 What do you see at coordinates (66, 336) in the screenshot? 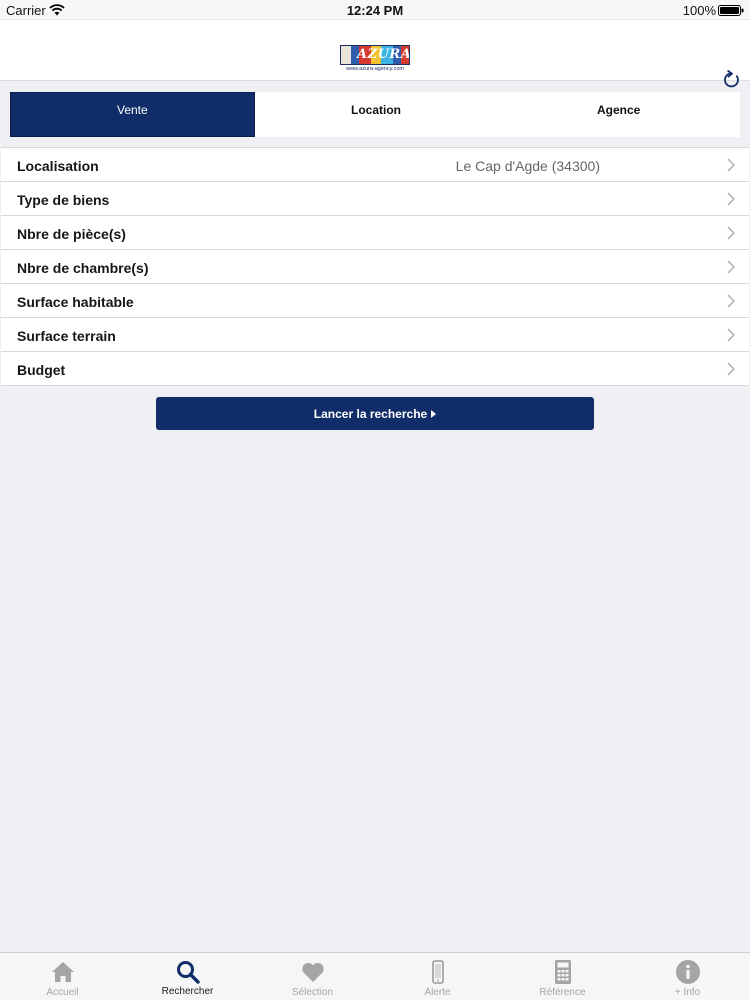
I see `row-label: Surface terrain` at bounding box center [66, 336].